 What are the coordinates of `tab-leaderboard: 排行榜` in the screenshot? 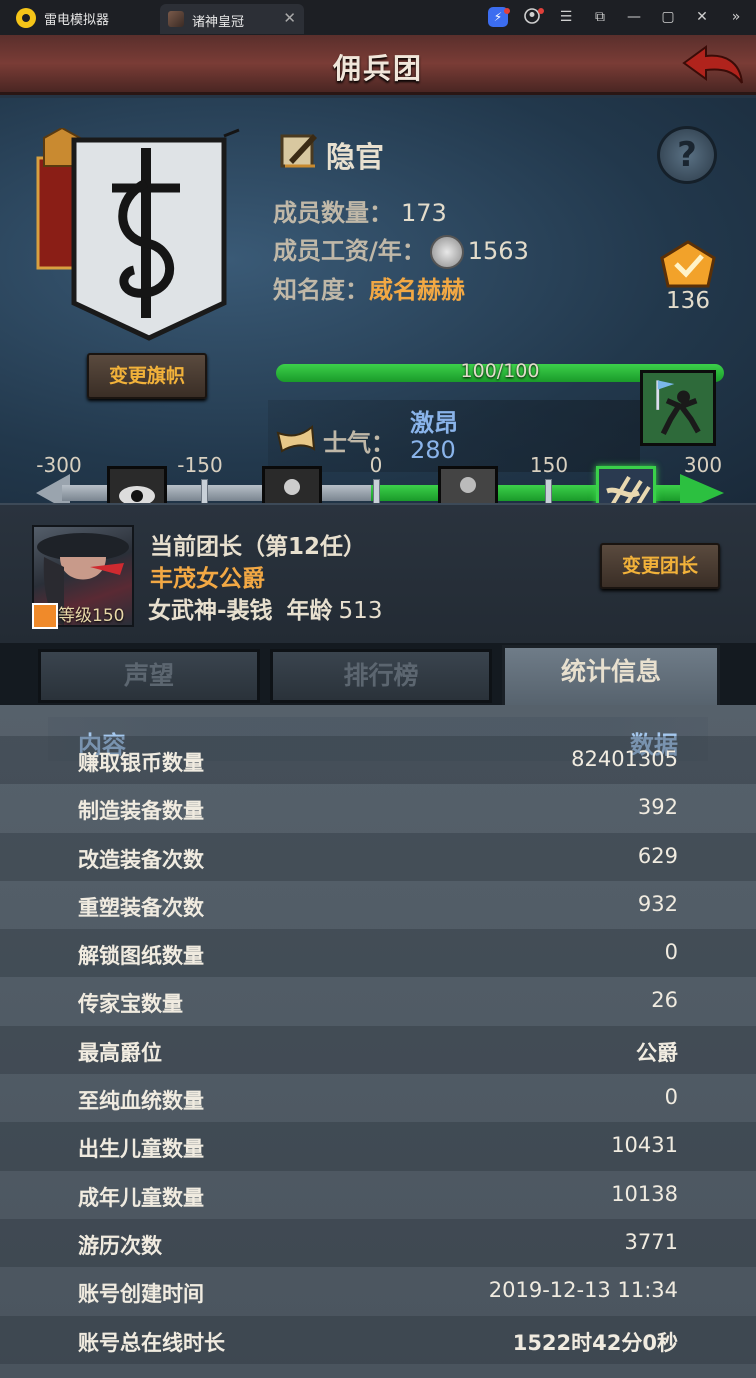 It's located at (381, 676).